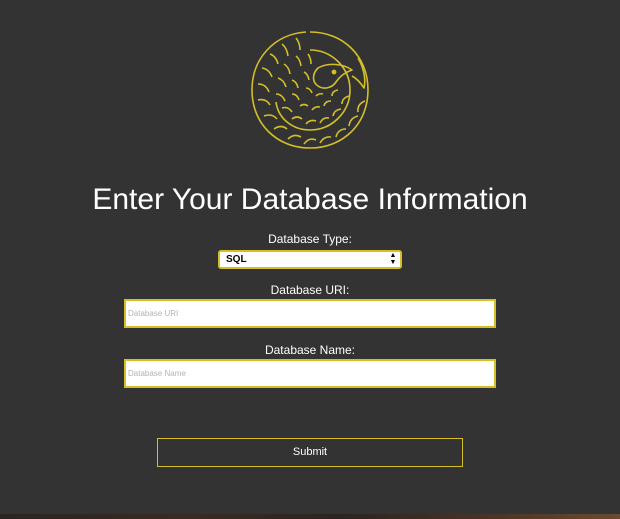  I want to click on database-uri-input: Database URI, so click(310, 313).